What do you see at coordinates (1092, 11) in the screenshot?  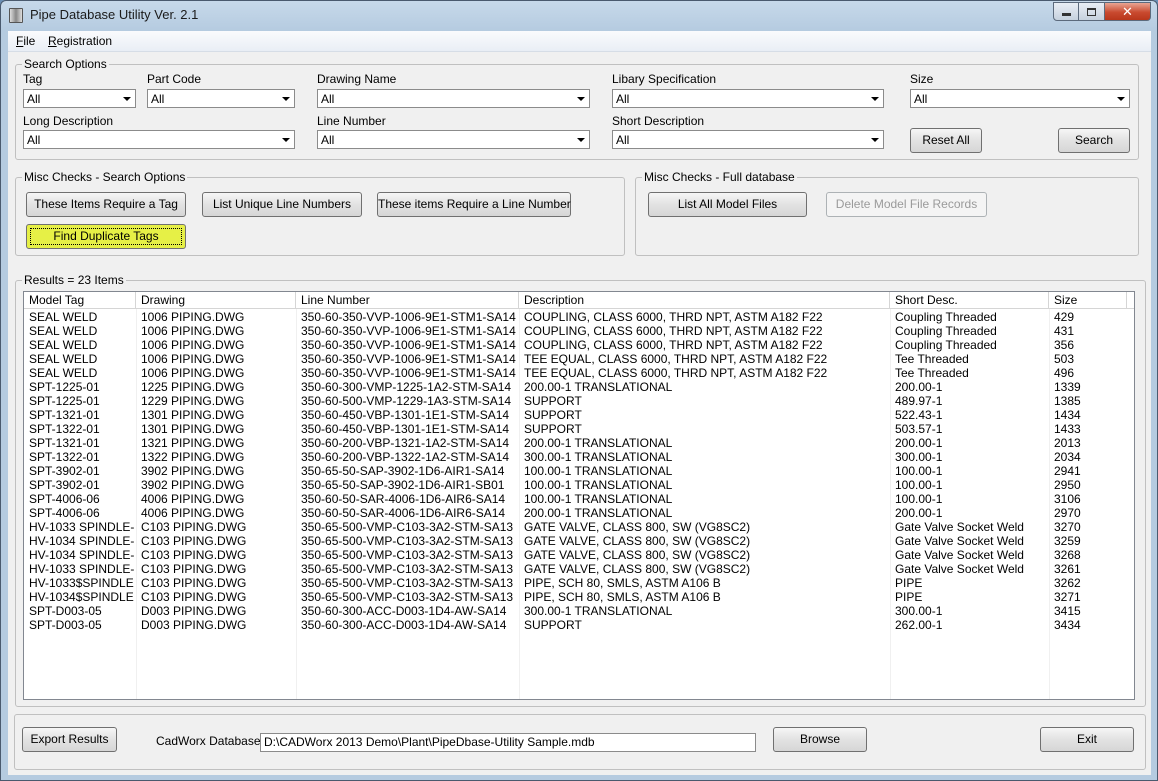 I see `maximize-button` at bounding box center [1092, 11].